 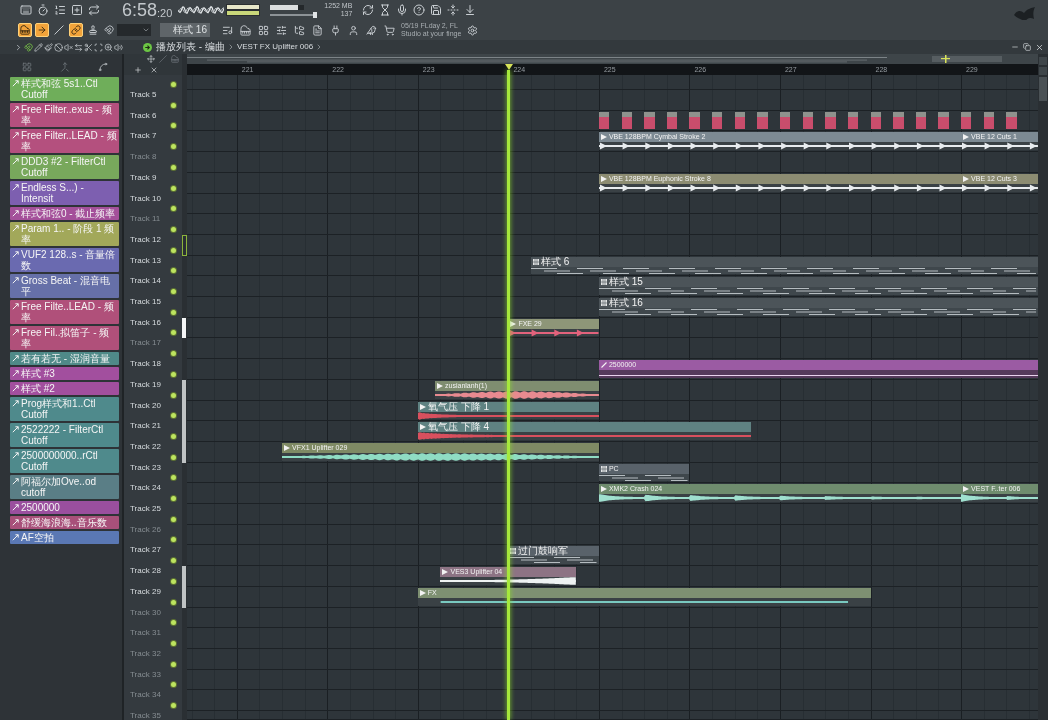 I want to click on help-icon, so click(x=419, y=10).